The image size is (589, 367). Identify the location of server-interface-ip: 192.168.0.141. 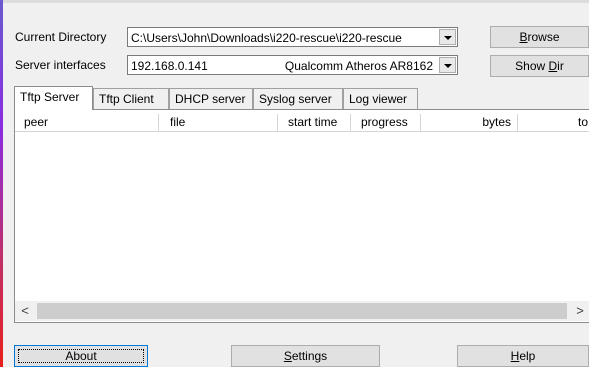
(169, 66).